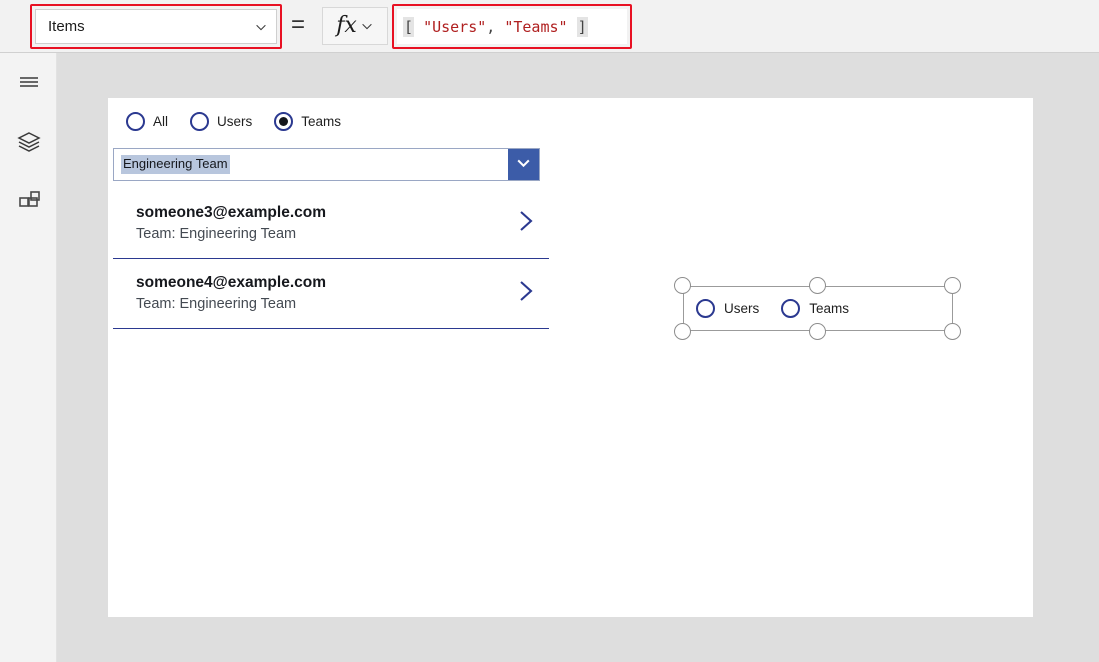 The width and height of the screenshot is (1099, 662). I want to click on gallery-item-title: someone4@example.com, so click(231, 282).